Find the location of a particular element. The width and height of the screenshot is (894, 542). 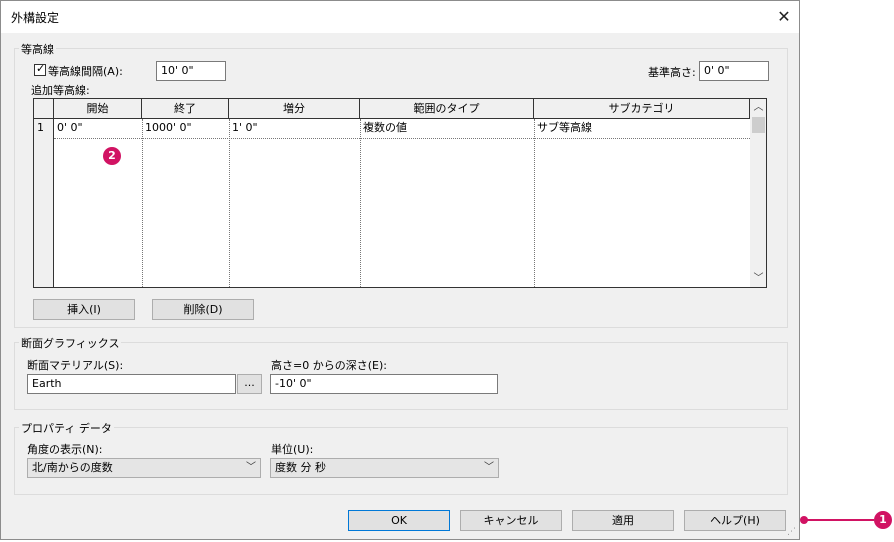

column-header-subcategory: サブカテゴリ is located at coordinates (642, 109).